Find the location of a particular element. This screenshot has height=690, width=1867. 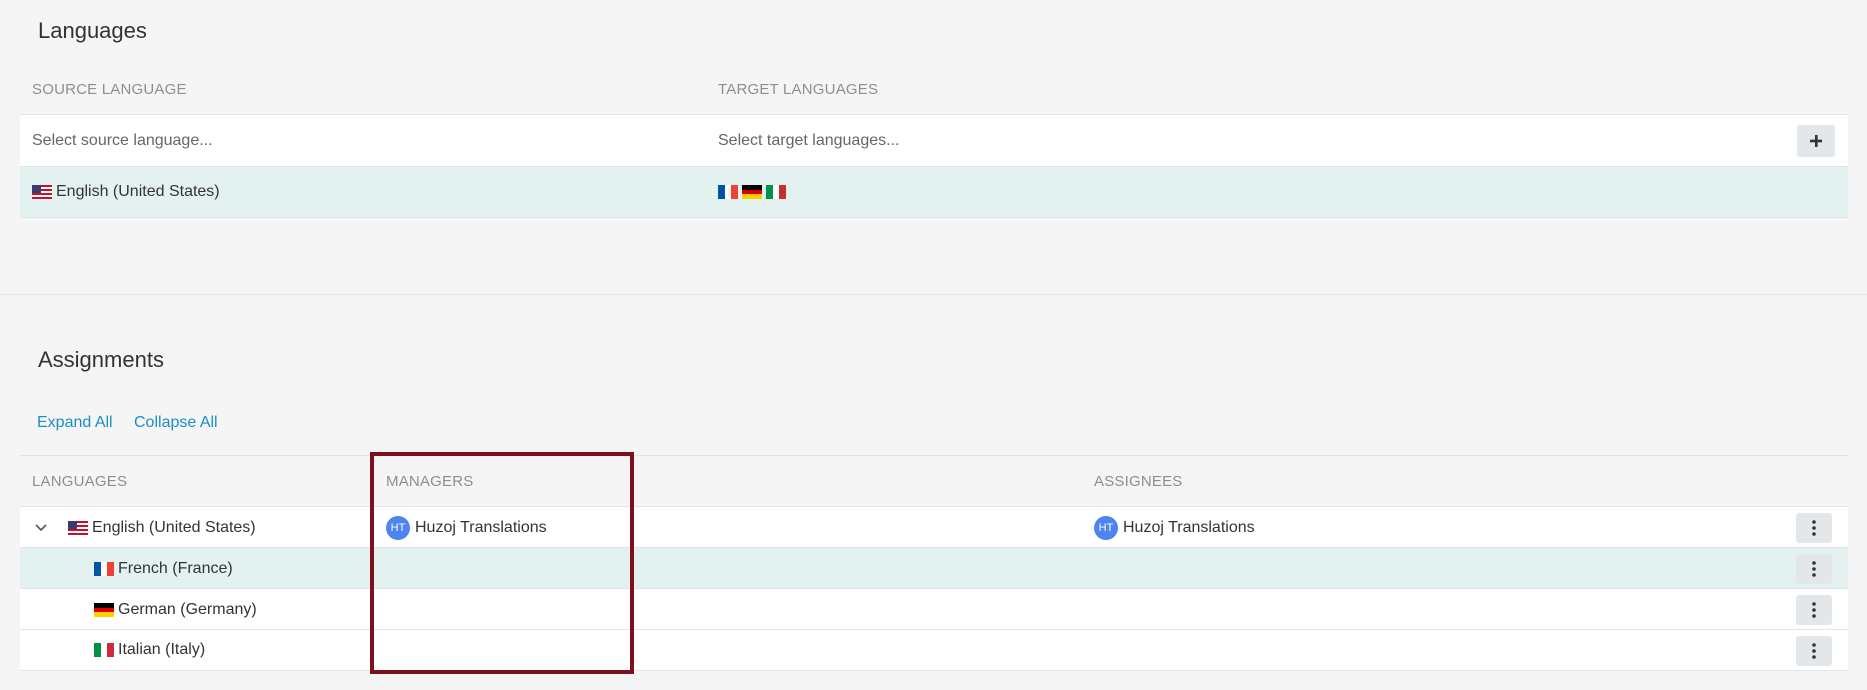

manager-cell: HT Huzoj Translations is located at coordinates (466, 527).